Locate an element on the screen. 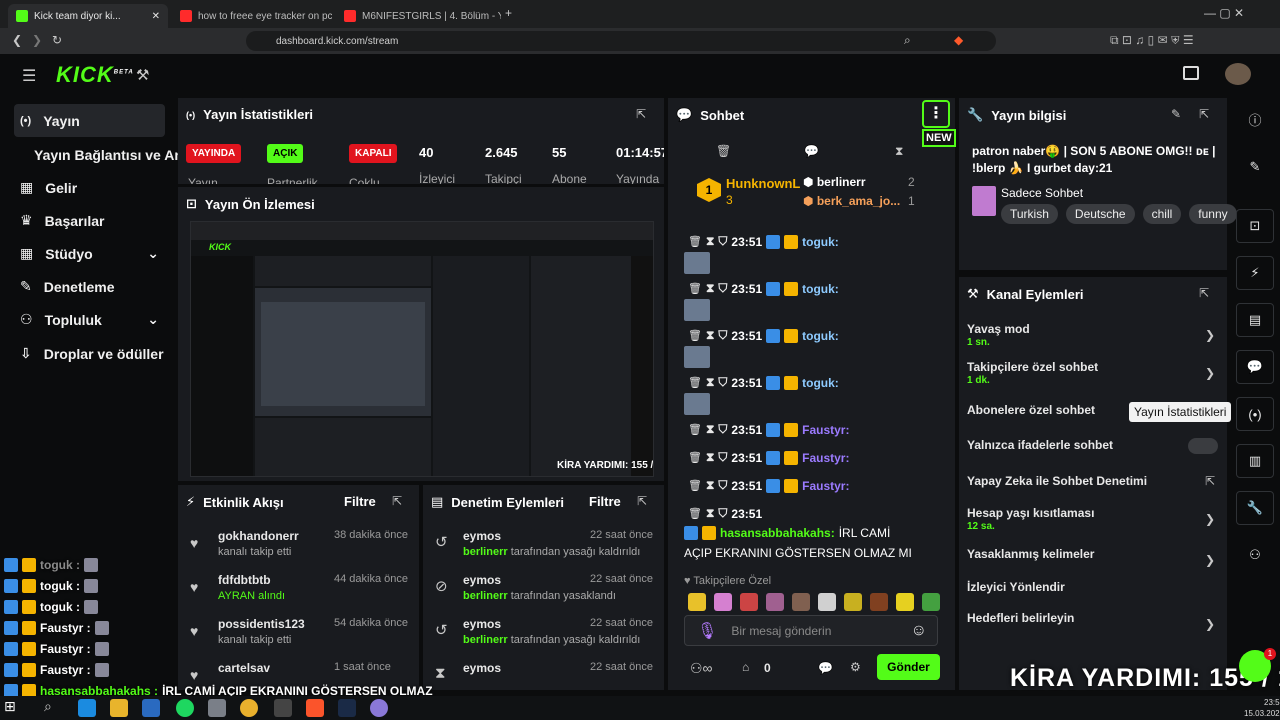 The image size is (1280, 720). sidebar-item-yayin: (•) Yayın is located at coordinates (89, 120).